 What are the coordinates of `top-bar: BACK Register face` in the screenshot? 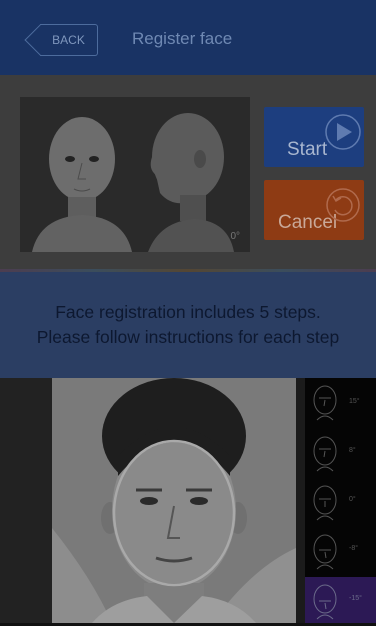 It's located at (188, 37).